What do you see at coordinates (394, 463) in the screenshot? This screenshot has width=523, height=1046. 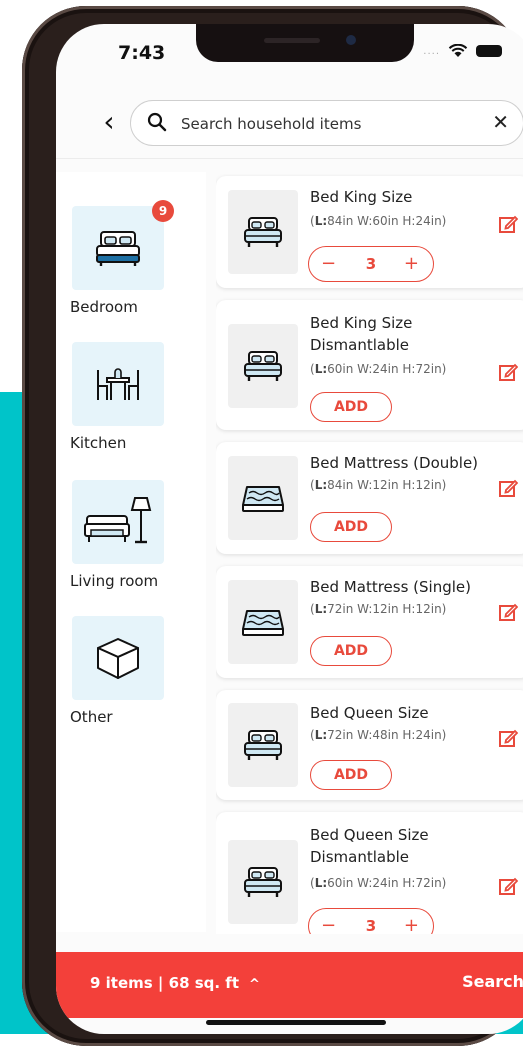 I see `item-name: Bed Mattress (Double)` at bounding box center [394, 463].